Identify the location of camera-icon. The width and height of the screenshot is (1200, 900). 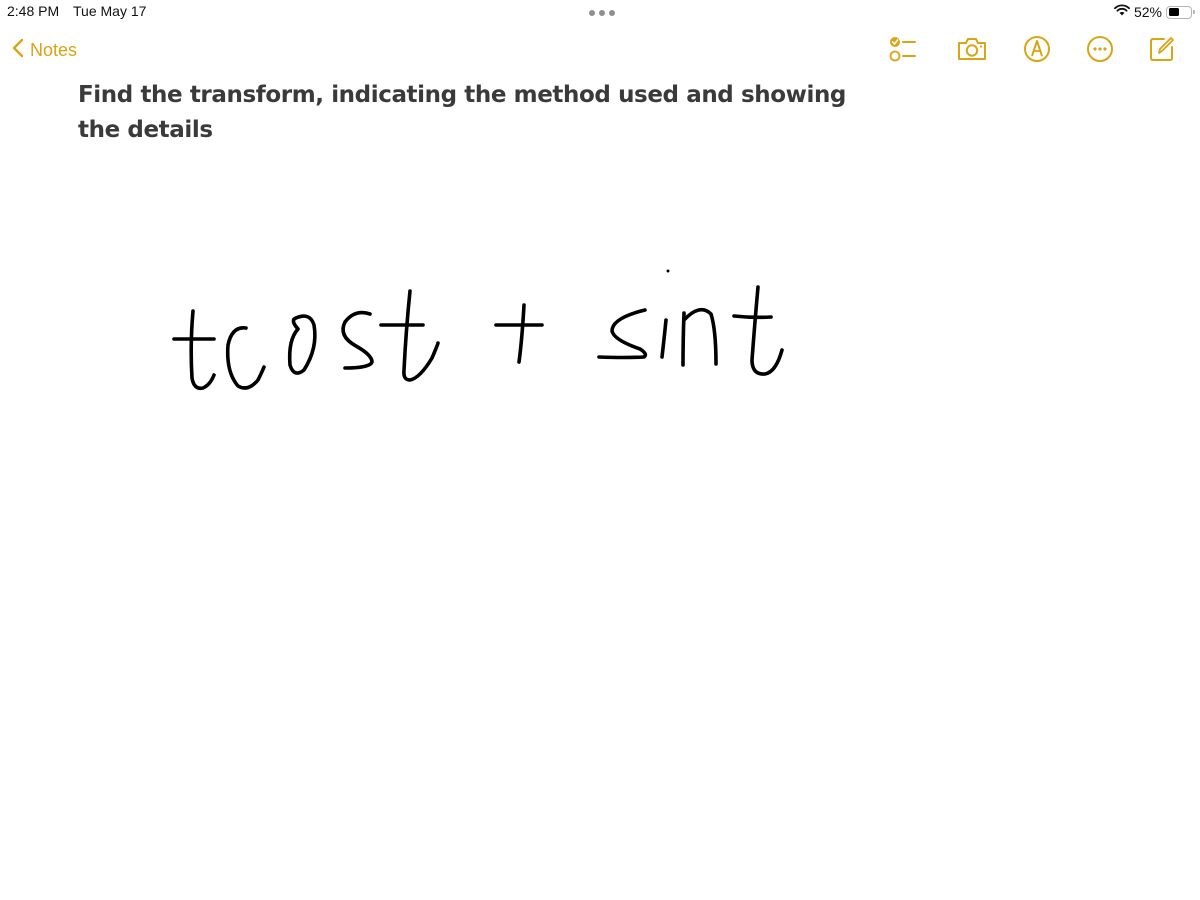
(972, 51).